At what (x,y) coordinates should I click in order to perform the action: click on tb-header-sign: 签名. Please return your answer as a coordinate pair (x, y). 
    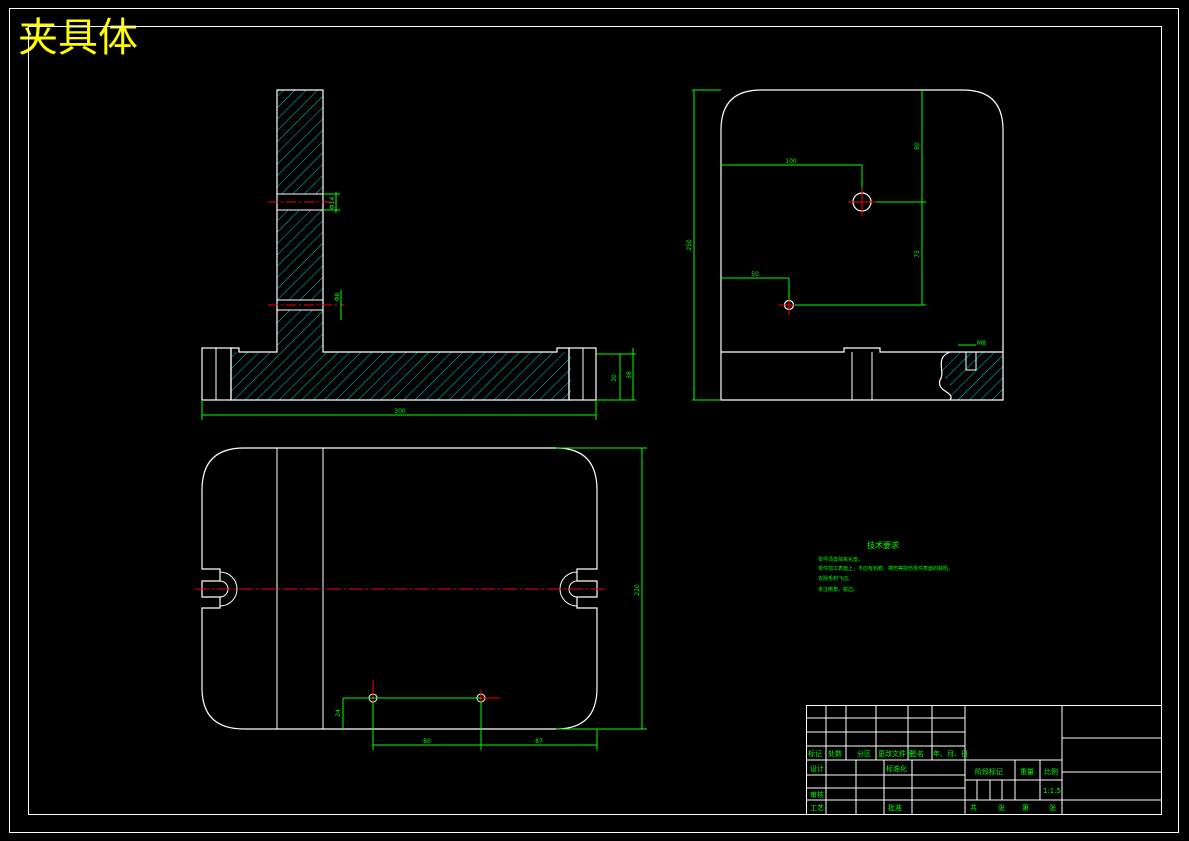
    Looking at the image, I should click on (917, 753).